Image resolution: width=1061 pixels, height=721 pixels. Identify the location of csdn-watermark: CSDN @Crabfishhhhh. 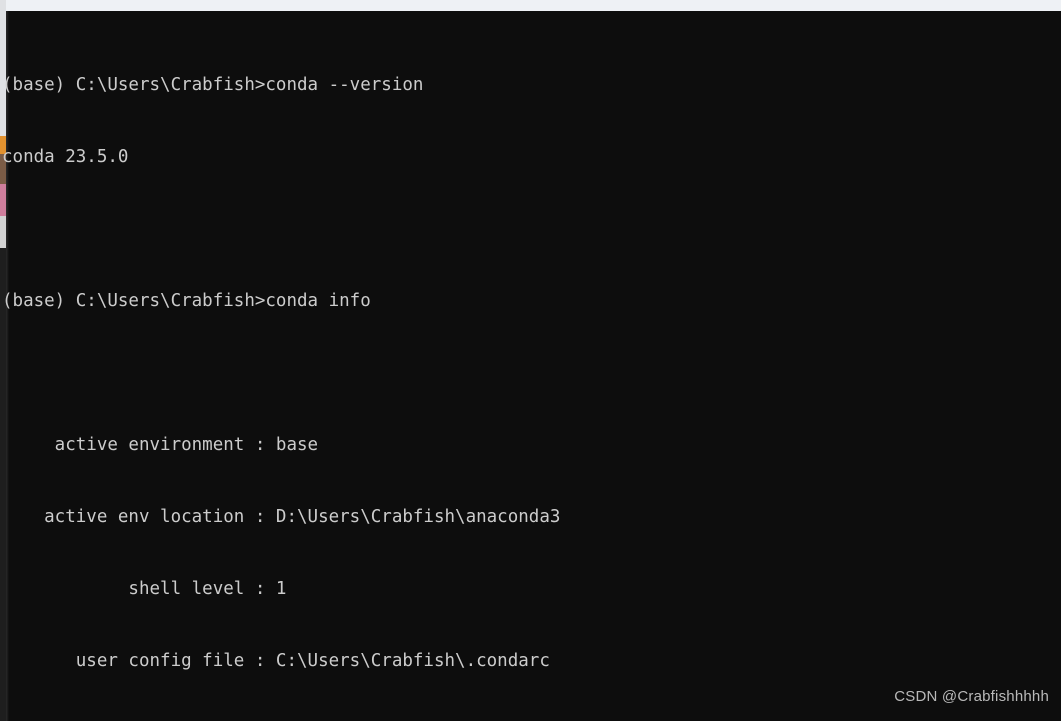
(971, 696).